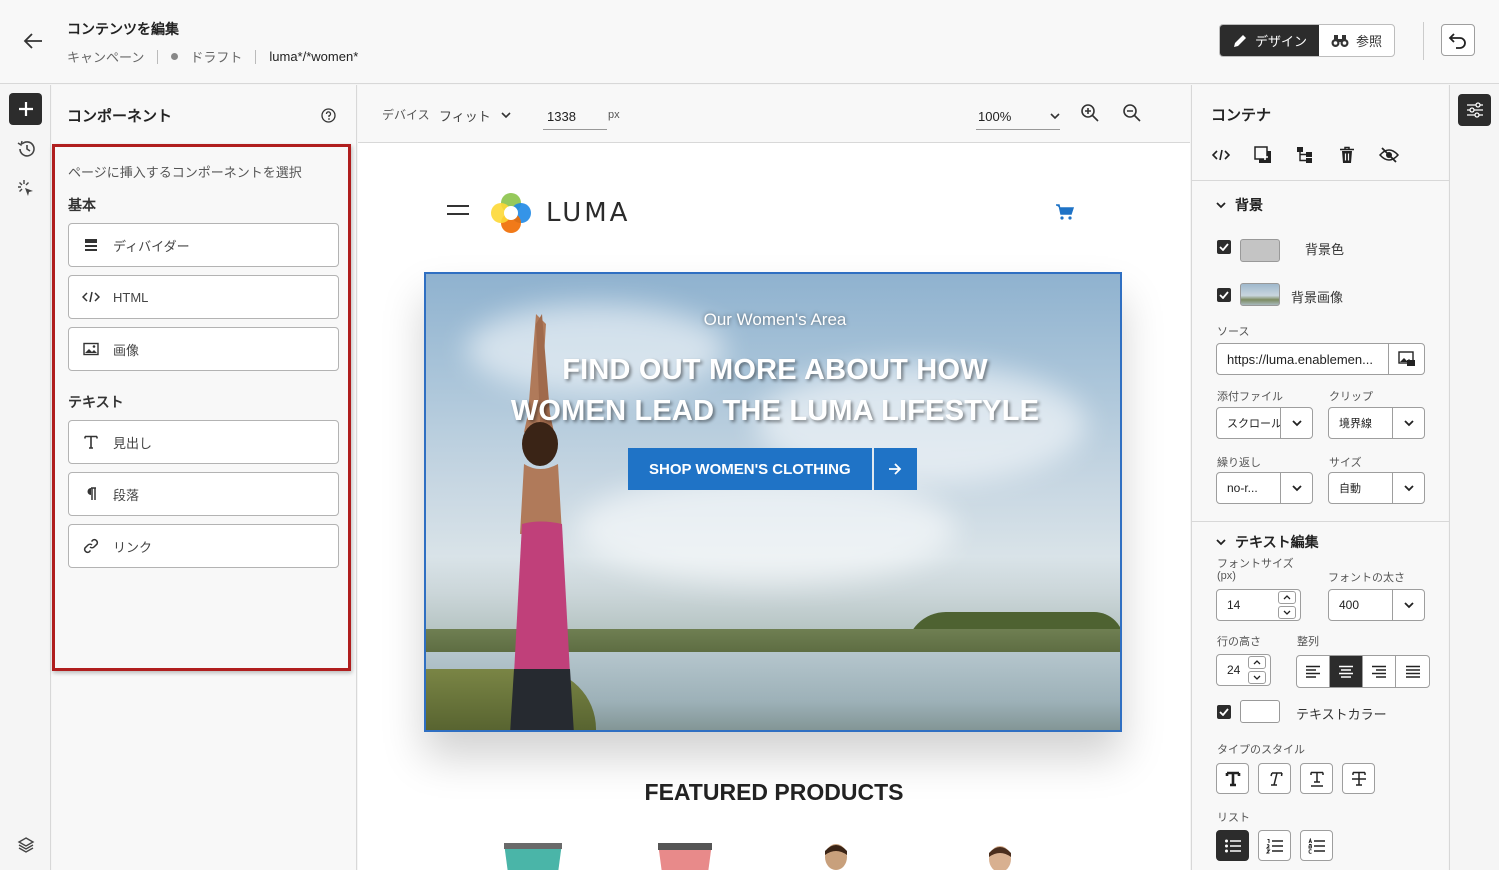 The height and width of the screenshot is (870, 1499). Describe the element at coordinates (1346, 154) in the screenshot. I see `delete-button` at that location.